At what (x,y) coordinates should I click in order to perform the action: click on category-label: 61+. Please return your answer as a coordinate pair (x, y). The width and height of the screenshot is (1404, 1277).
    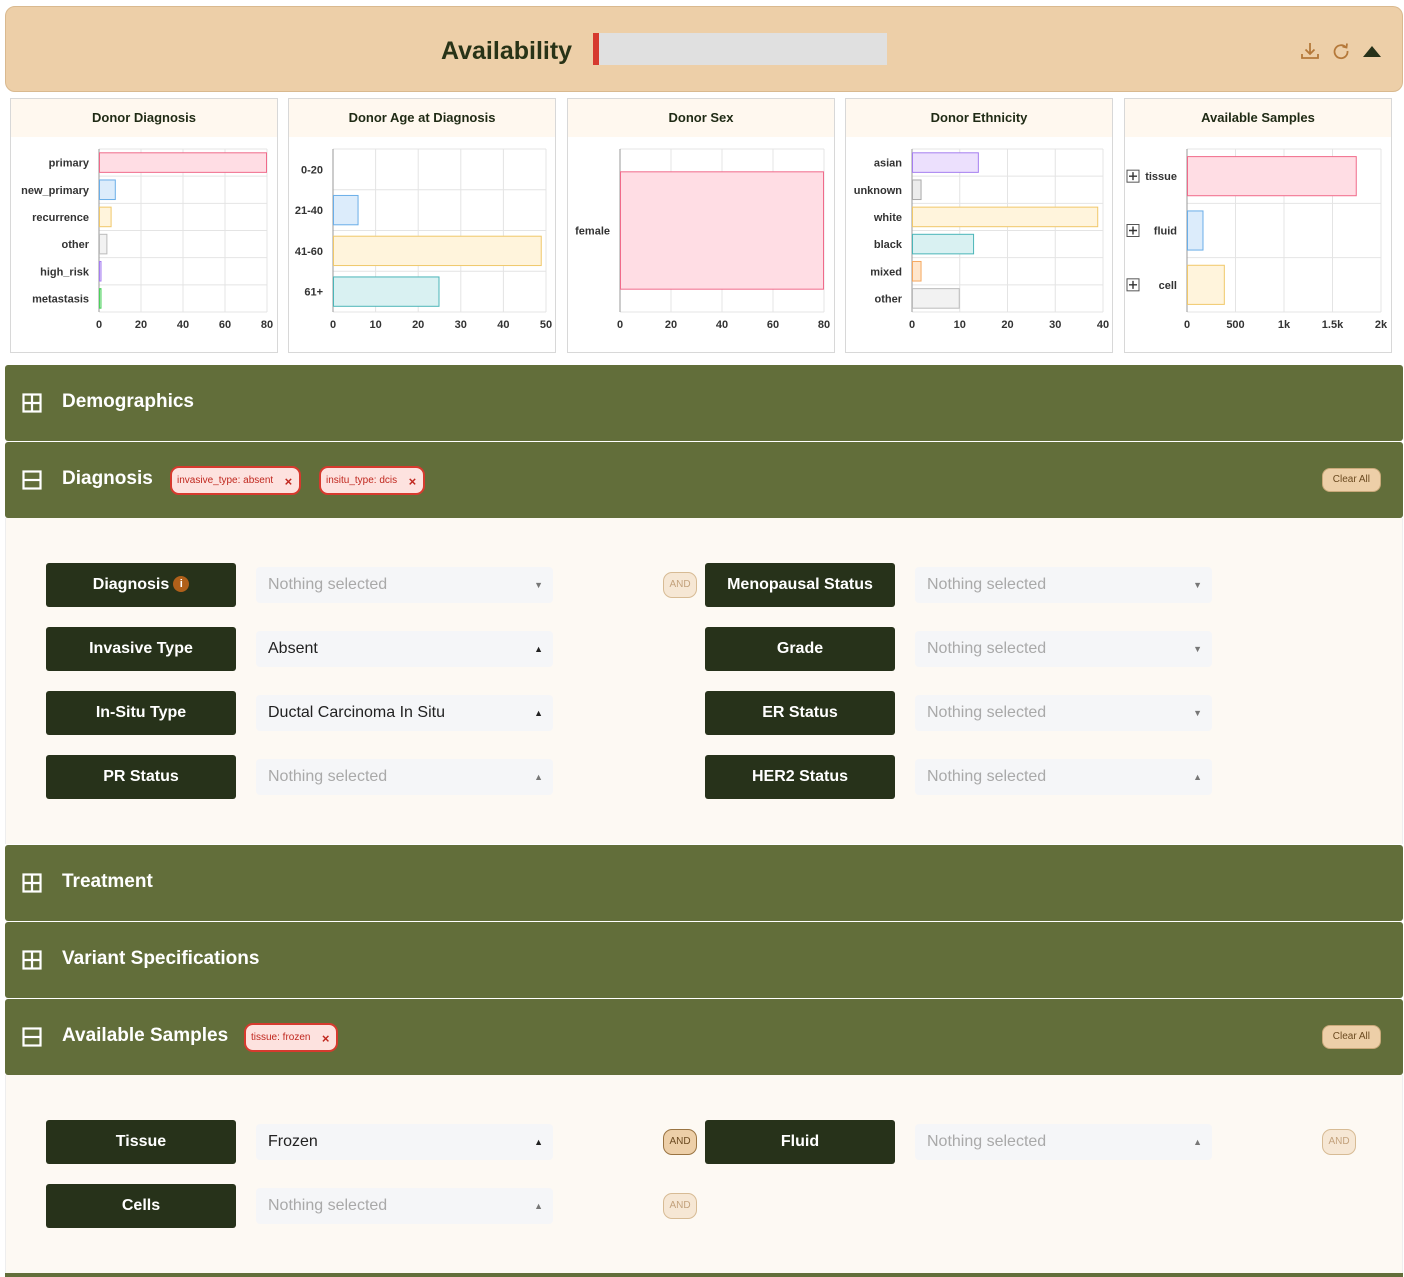
    Looking at the image, I should click on (313, 293).